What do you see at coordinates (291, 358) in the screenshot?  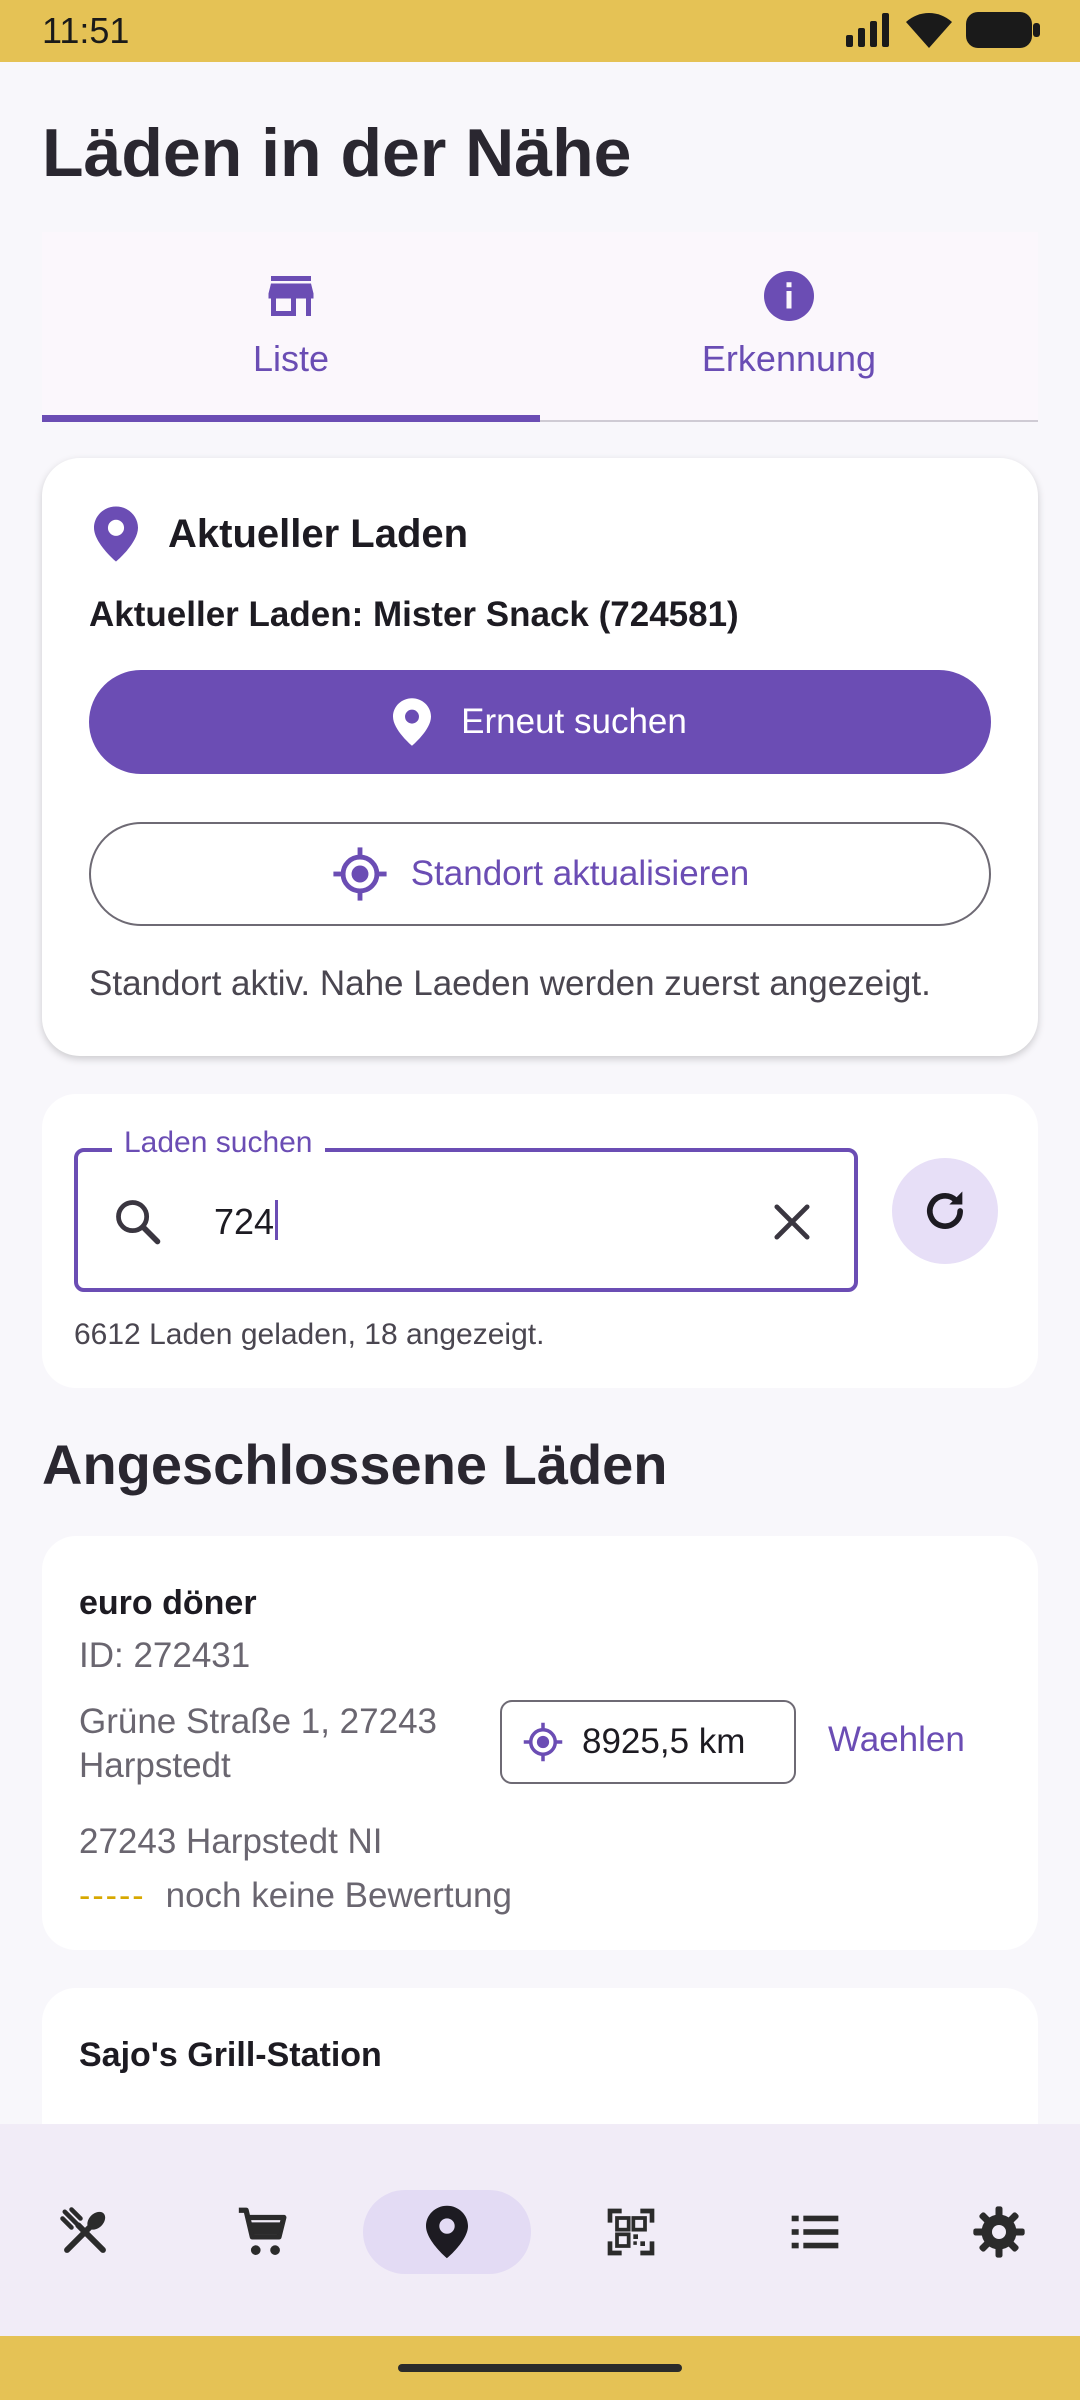 I see `tab-label-list: Liste` at bounding box center [291, 358].